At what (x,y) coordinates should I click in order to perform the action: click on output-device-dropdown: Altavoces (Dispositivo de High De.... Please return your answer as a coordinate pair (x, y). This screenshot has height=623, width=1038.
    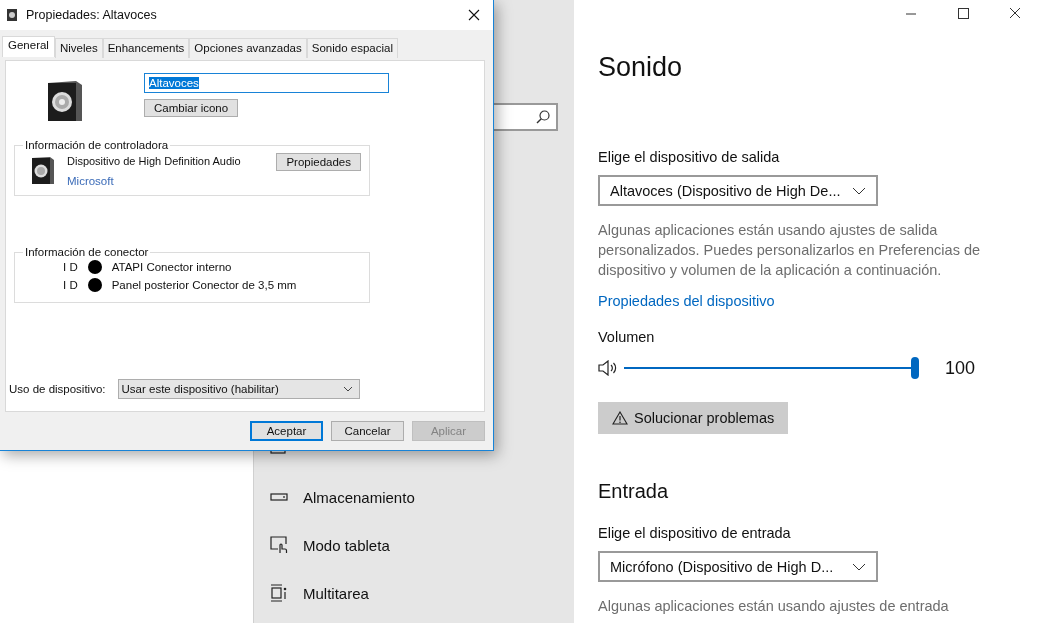
    Looking at the image, I should click on (738, 190).